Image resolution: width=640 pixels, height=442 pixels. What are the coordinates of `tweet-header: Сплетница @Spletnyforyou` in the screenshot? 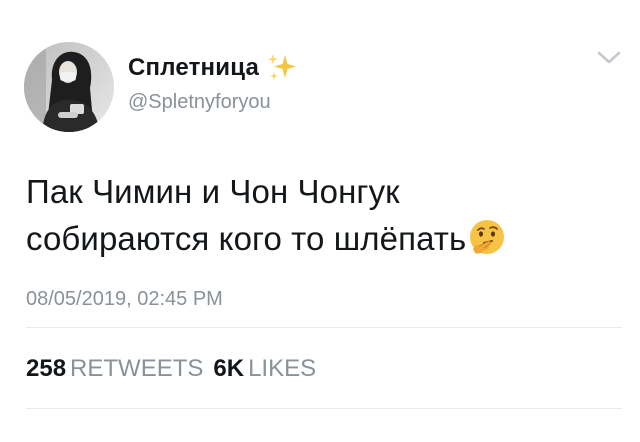 It's located at (161, 87).